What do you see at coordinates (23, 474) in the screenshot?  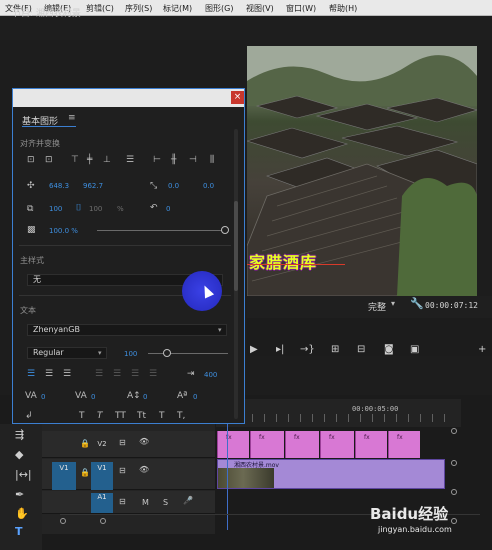 I see `slip-icon: |↔|` at bounding box center [23, 474].